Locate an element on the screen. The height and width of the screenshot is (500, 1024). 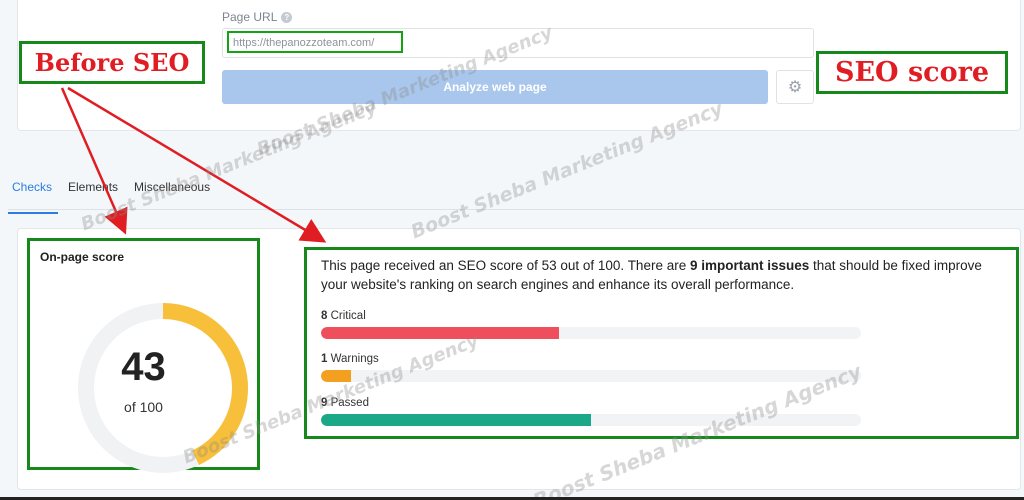
passed-bar-fill is located at coordinates (456, 420).